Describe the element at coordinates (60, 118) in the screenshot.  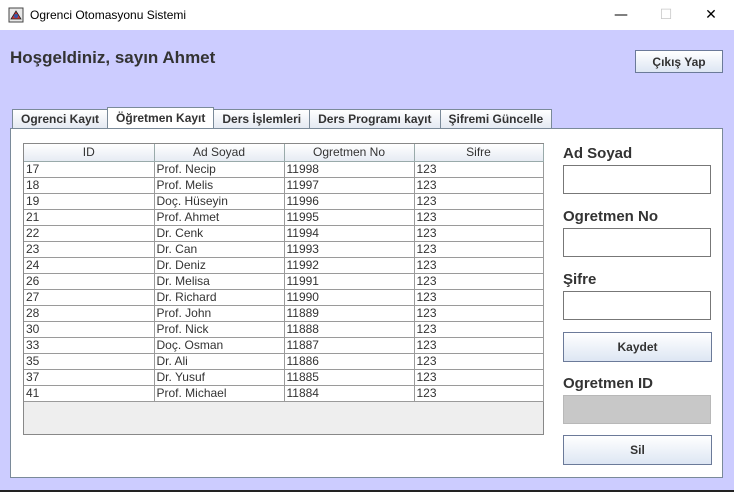
I see `tab-ogrenci-kayit: Ogrenci Kayıt` at that location.